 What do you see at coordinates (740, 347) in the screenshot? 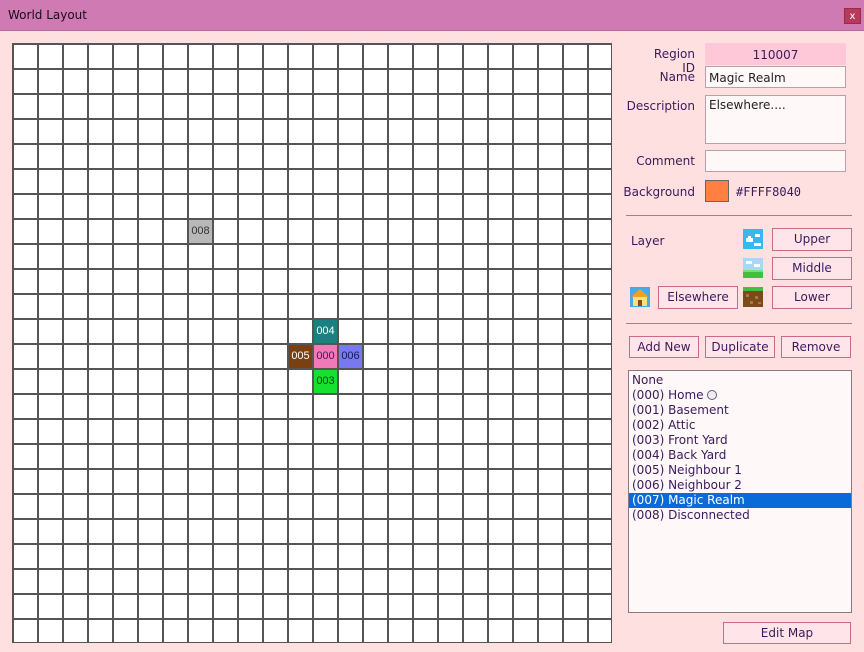
I see `duplicate-button: Duplicate` at bounding box center [740, 347].